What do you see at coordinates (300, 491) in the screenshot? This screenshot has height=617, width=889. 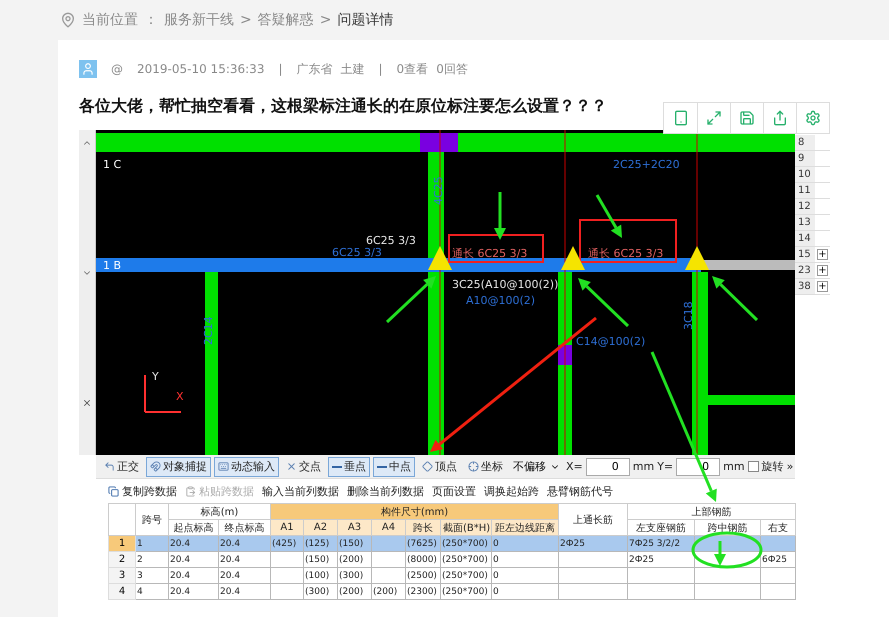 I see `action-button: 输入当前列数据` at bounding box center [300, 491].